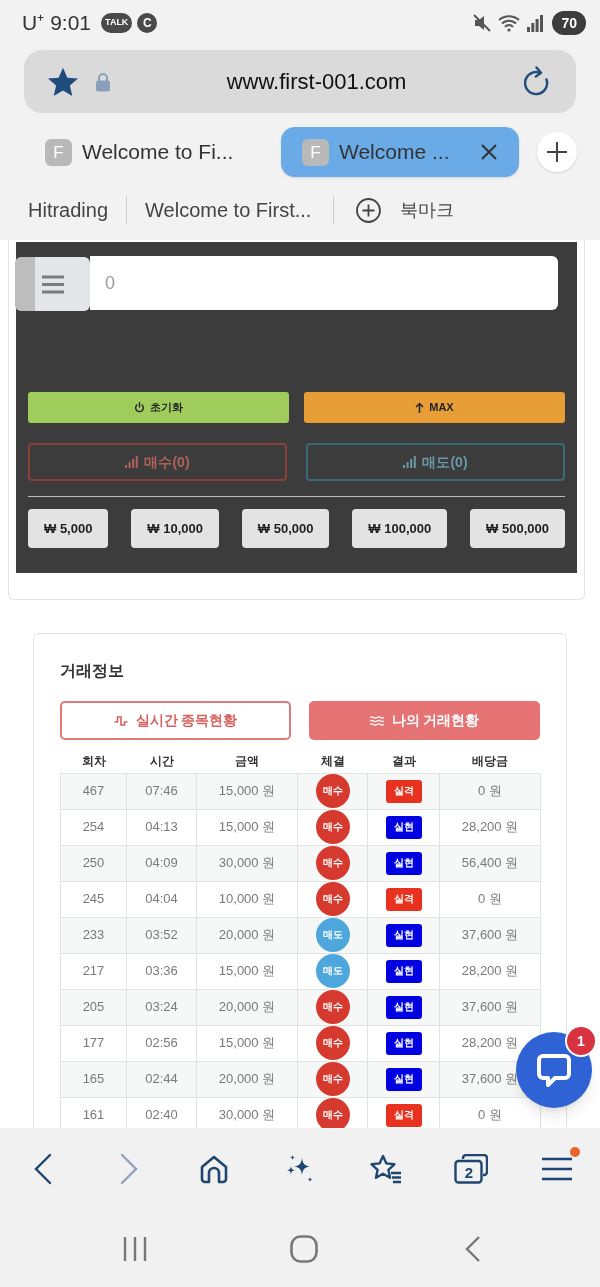  What do you see at coordinates (33, 22) in the screenshot?
I see `carrier-label: U⁺` at bounding box center [33, 22].